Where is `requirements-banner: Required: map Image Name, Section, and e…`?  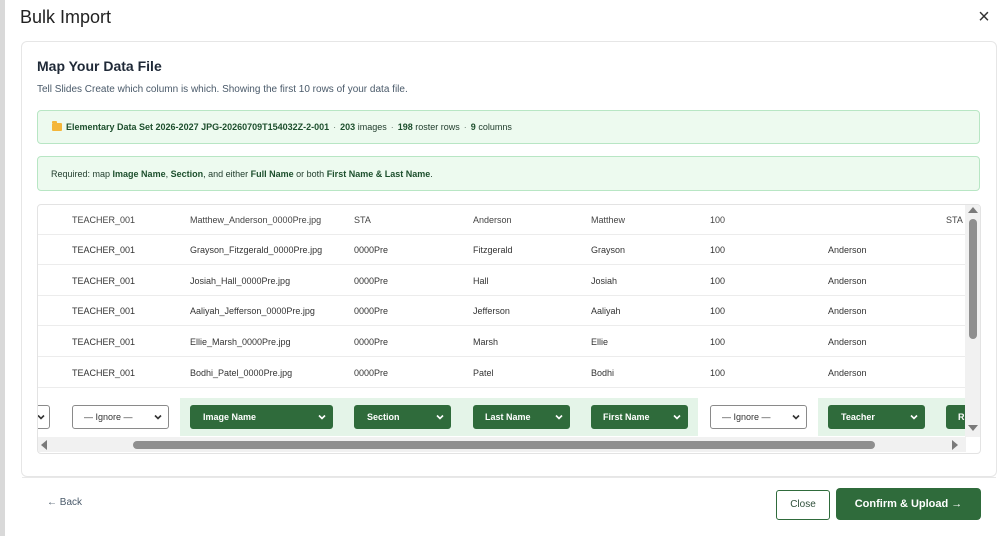 requirements-banner: Required: map Image Name, Section, and e… is located at coordinates (508, 173).